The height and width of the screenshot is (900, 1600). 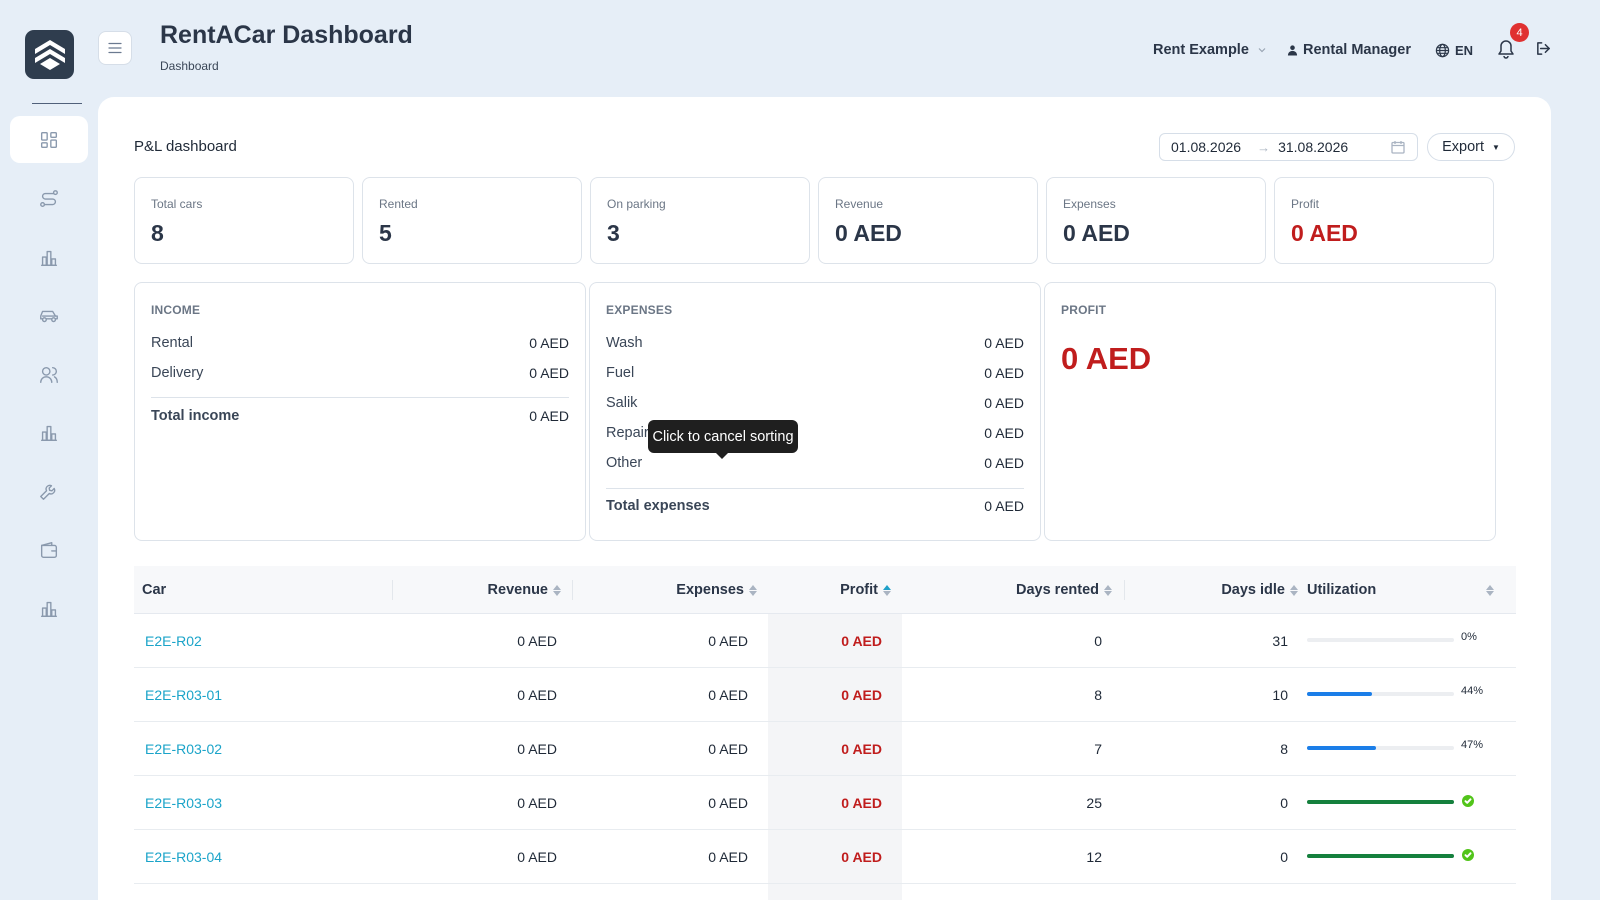 I want to click on chevron-down-icon, so click(x=1262, y=50).